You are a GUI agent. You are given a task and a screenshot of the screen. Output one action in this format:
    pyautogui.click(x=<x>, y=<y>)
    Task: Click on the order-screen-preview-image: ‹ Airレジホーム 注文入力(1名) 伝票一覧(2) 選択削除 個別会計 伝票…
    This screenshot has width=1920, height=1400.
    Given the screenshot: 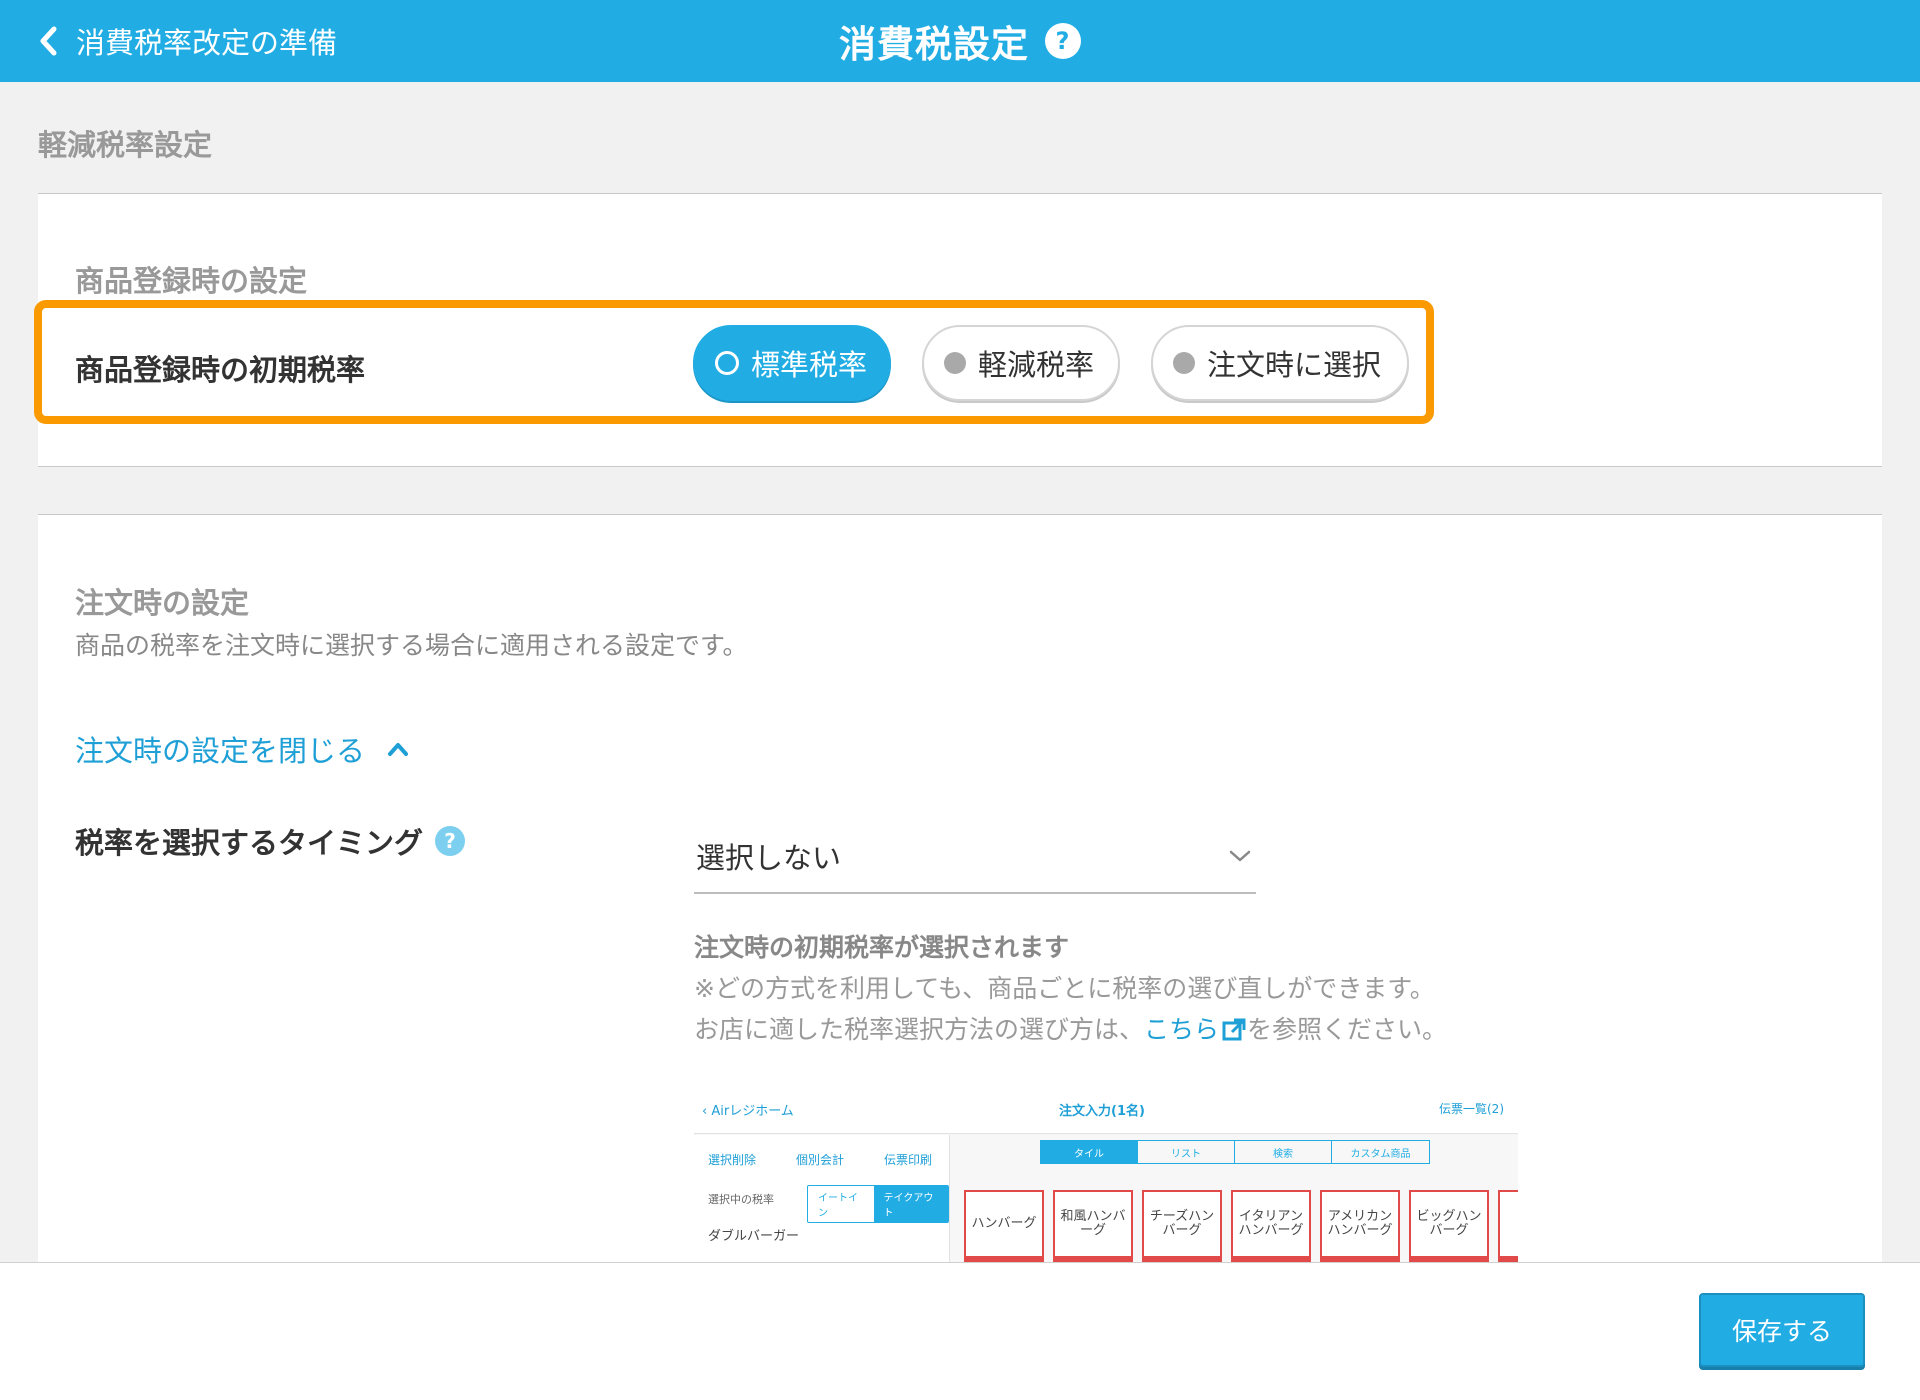 What is the action you would take?
    pyautogui.click(x=1106, y=1176)
    